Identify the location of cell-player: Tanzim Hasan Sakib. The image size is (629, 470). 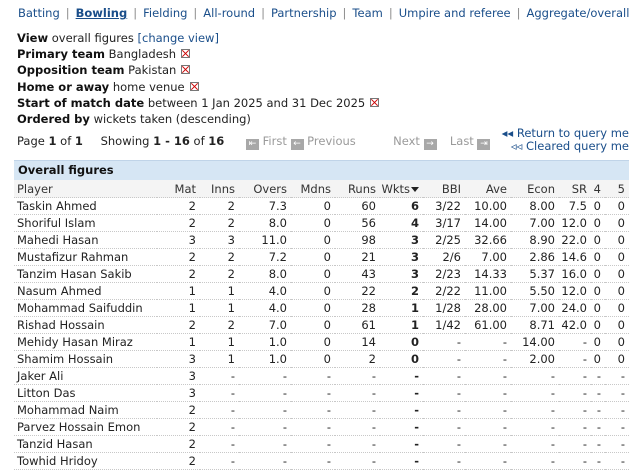
(85, 274).